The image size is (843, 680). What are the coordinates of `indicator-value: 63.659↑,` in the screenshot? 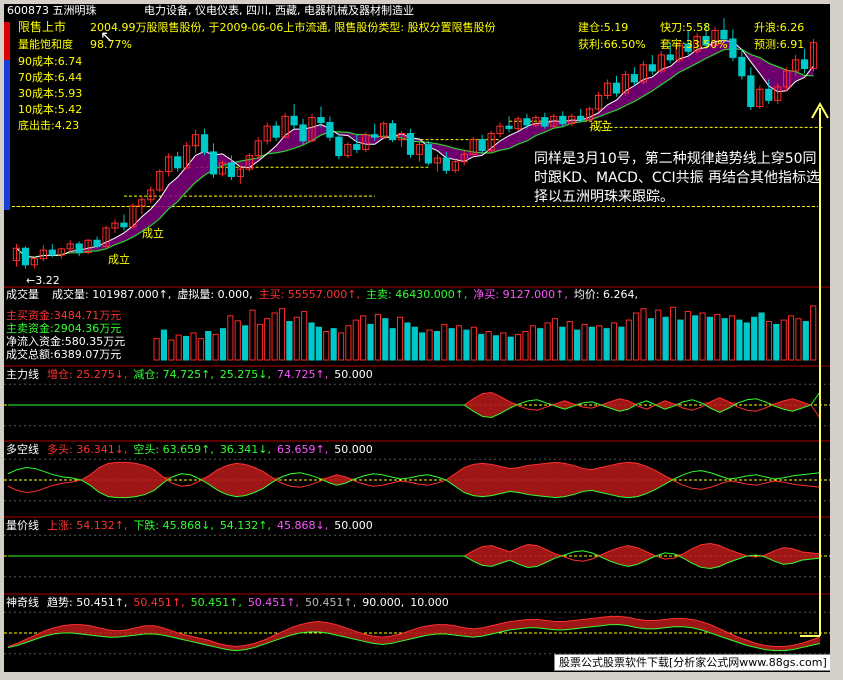 It's located at (303, 449).